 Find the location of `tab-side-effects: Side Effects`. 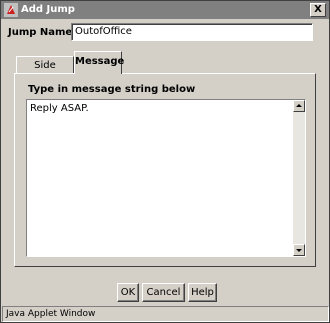

tab-side-effects: Side Effects is located at coordinates (45, 72).